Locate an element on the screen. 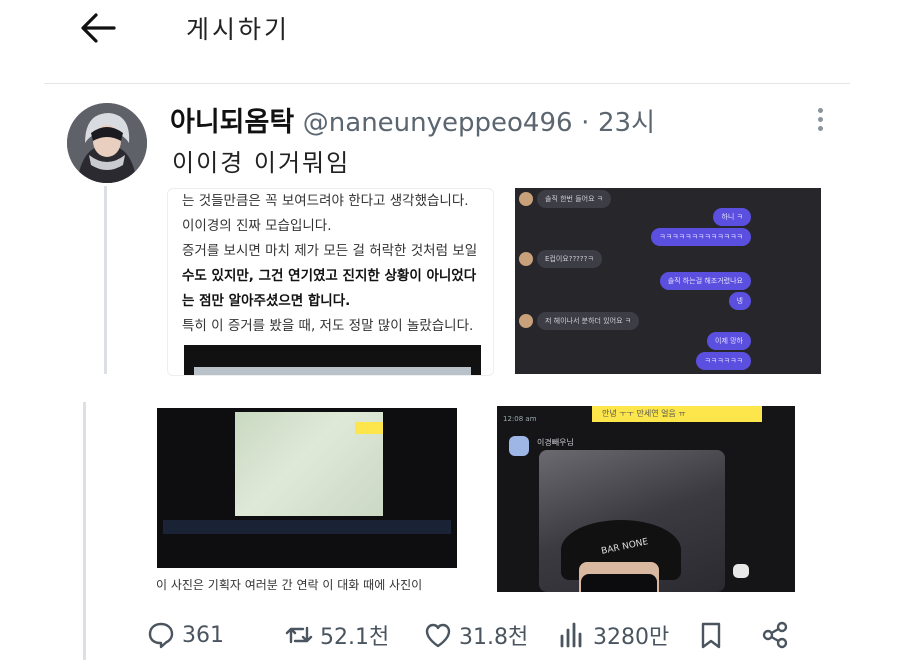 Image resolution: width=909 pixels, height=668 pixels. back-button is located at coordinates (98, 28).